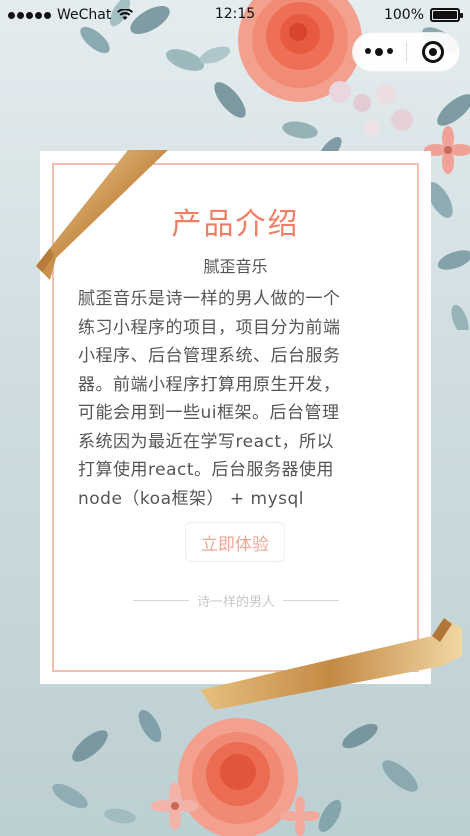 This screenshot has width=470, height=836. Describe the element at coordinates (311, 600) in the screenshot. I see `signature-right-line` at that location.